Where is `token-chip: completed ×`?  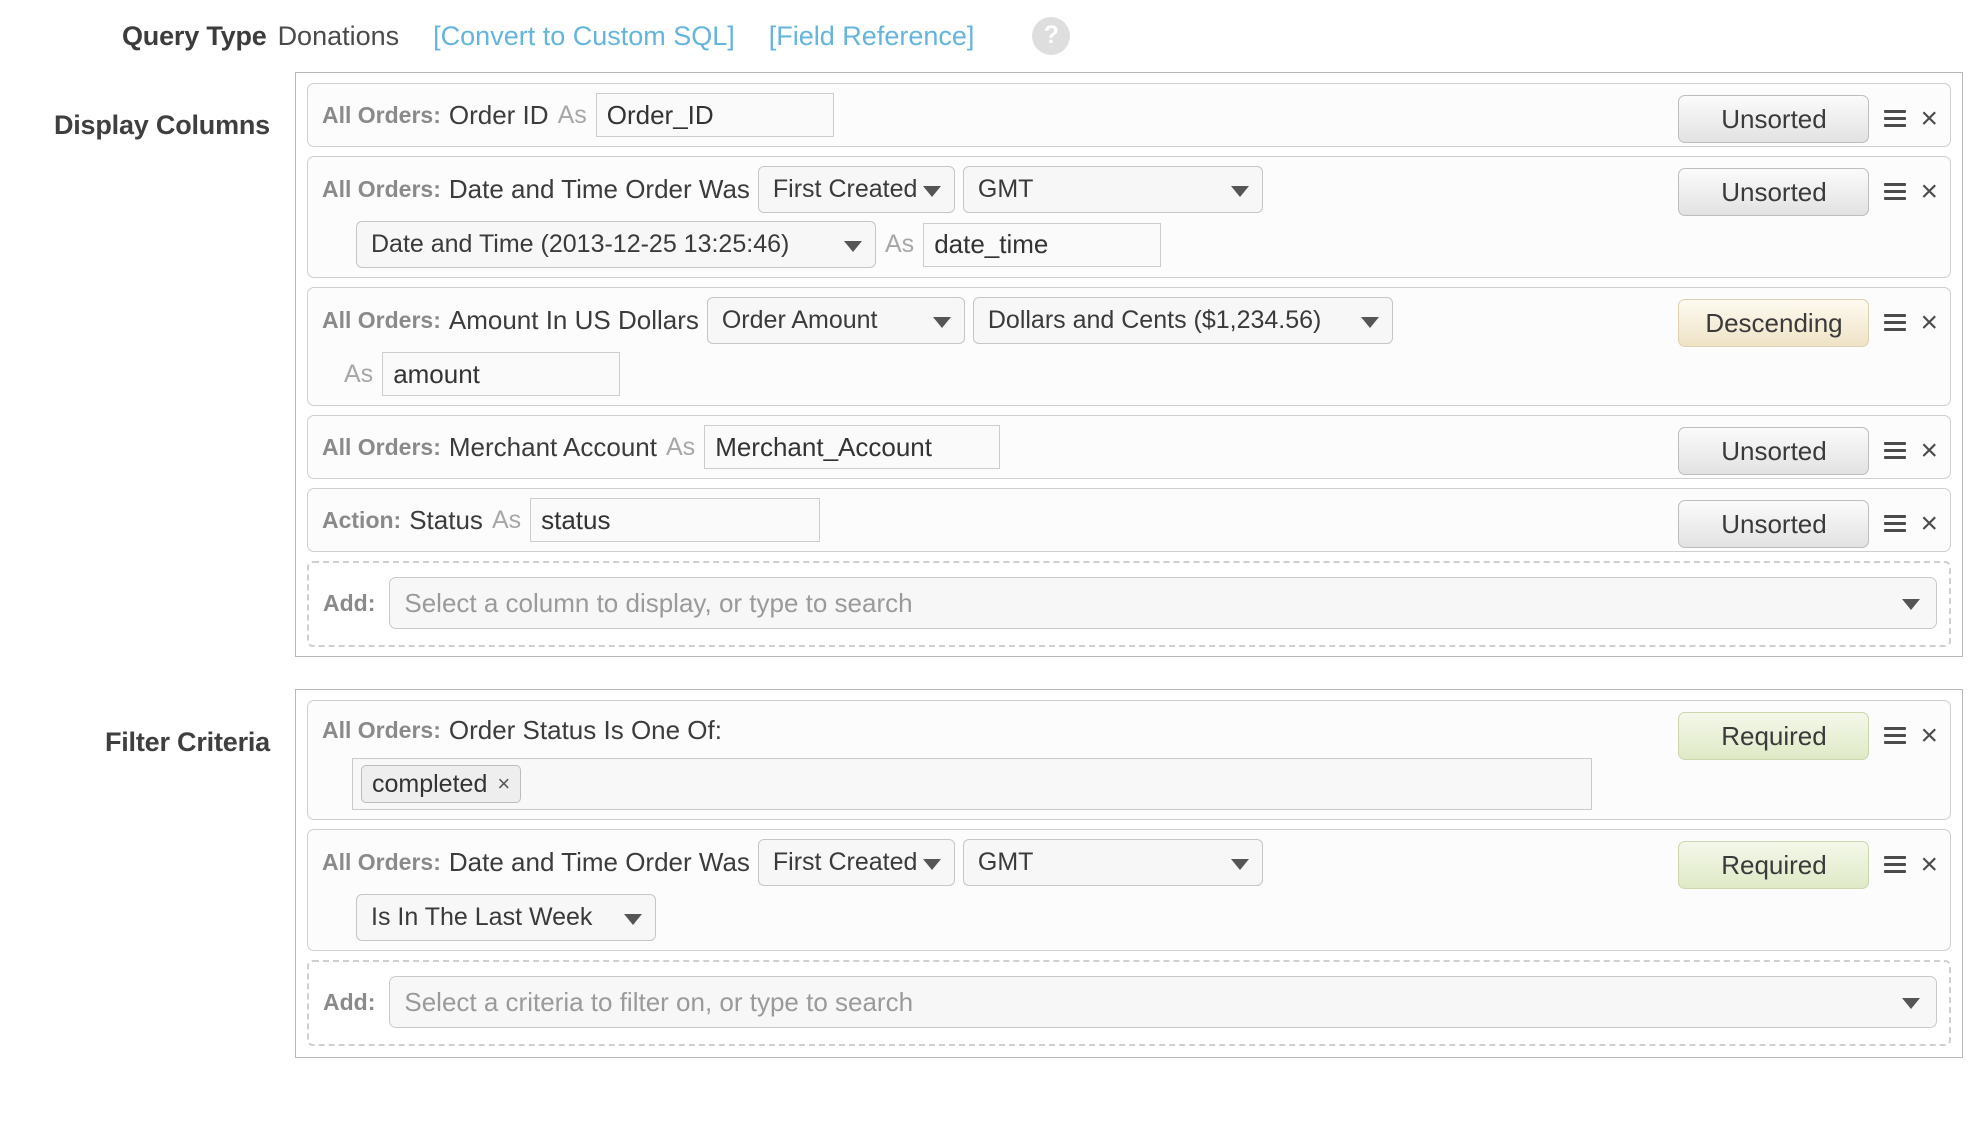 token-chip: completed × is located at coordinates (441, 784).